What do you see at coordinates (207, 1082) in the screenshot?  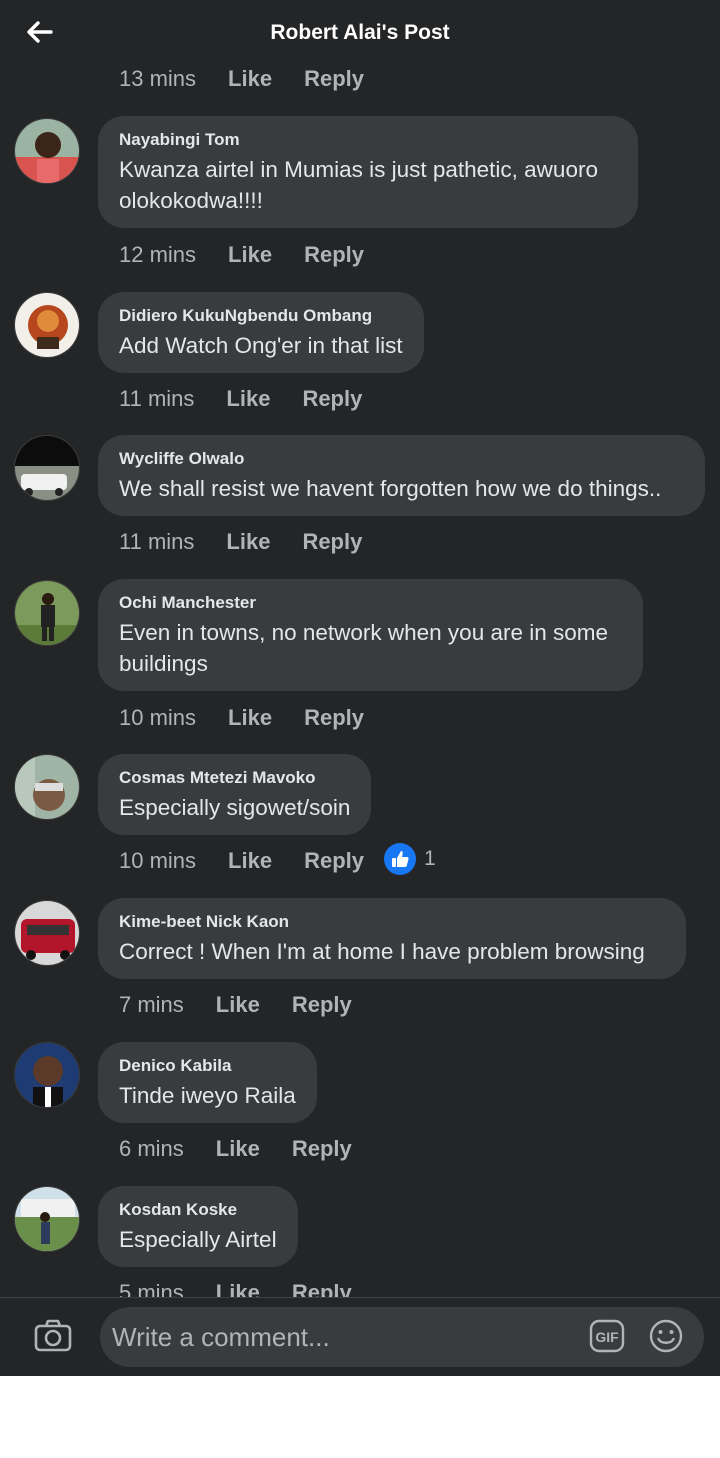 I see `comment-bubble: Denico Kabila Tinde iweyo Raila` at bounding box center [207, 1082].